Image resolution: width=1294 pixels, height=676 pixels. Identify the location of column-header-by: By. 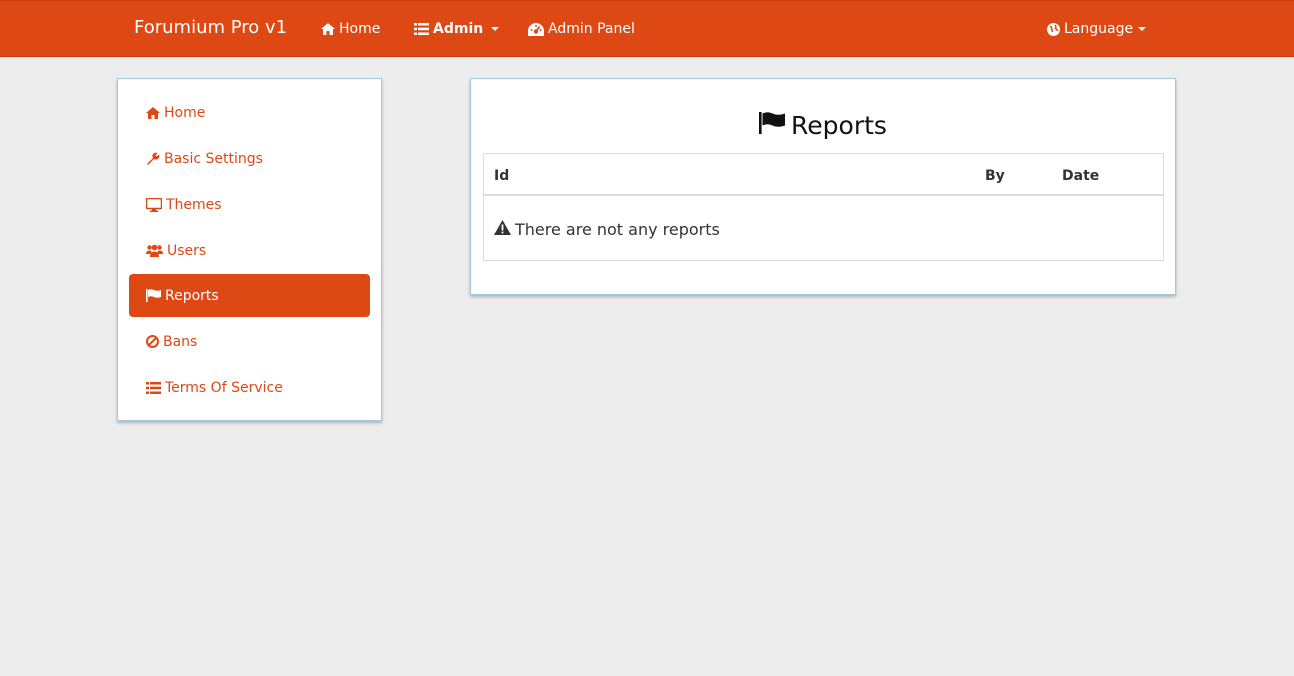
(995, 176).